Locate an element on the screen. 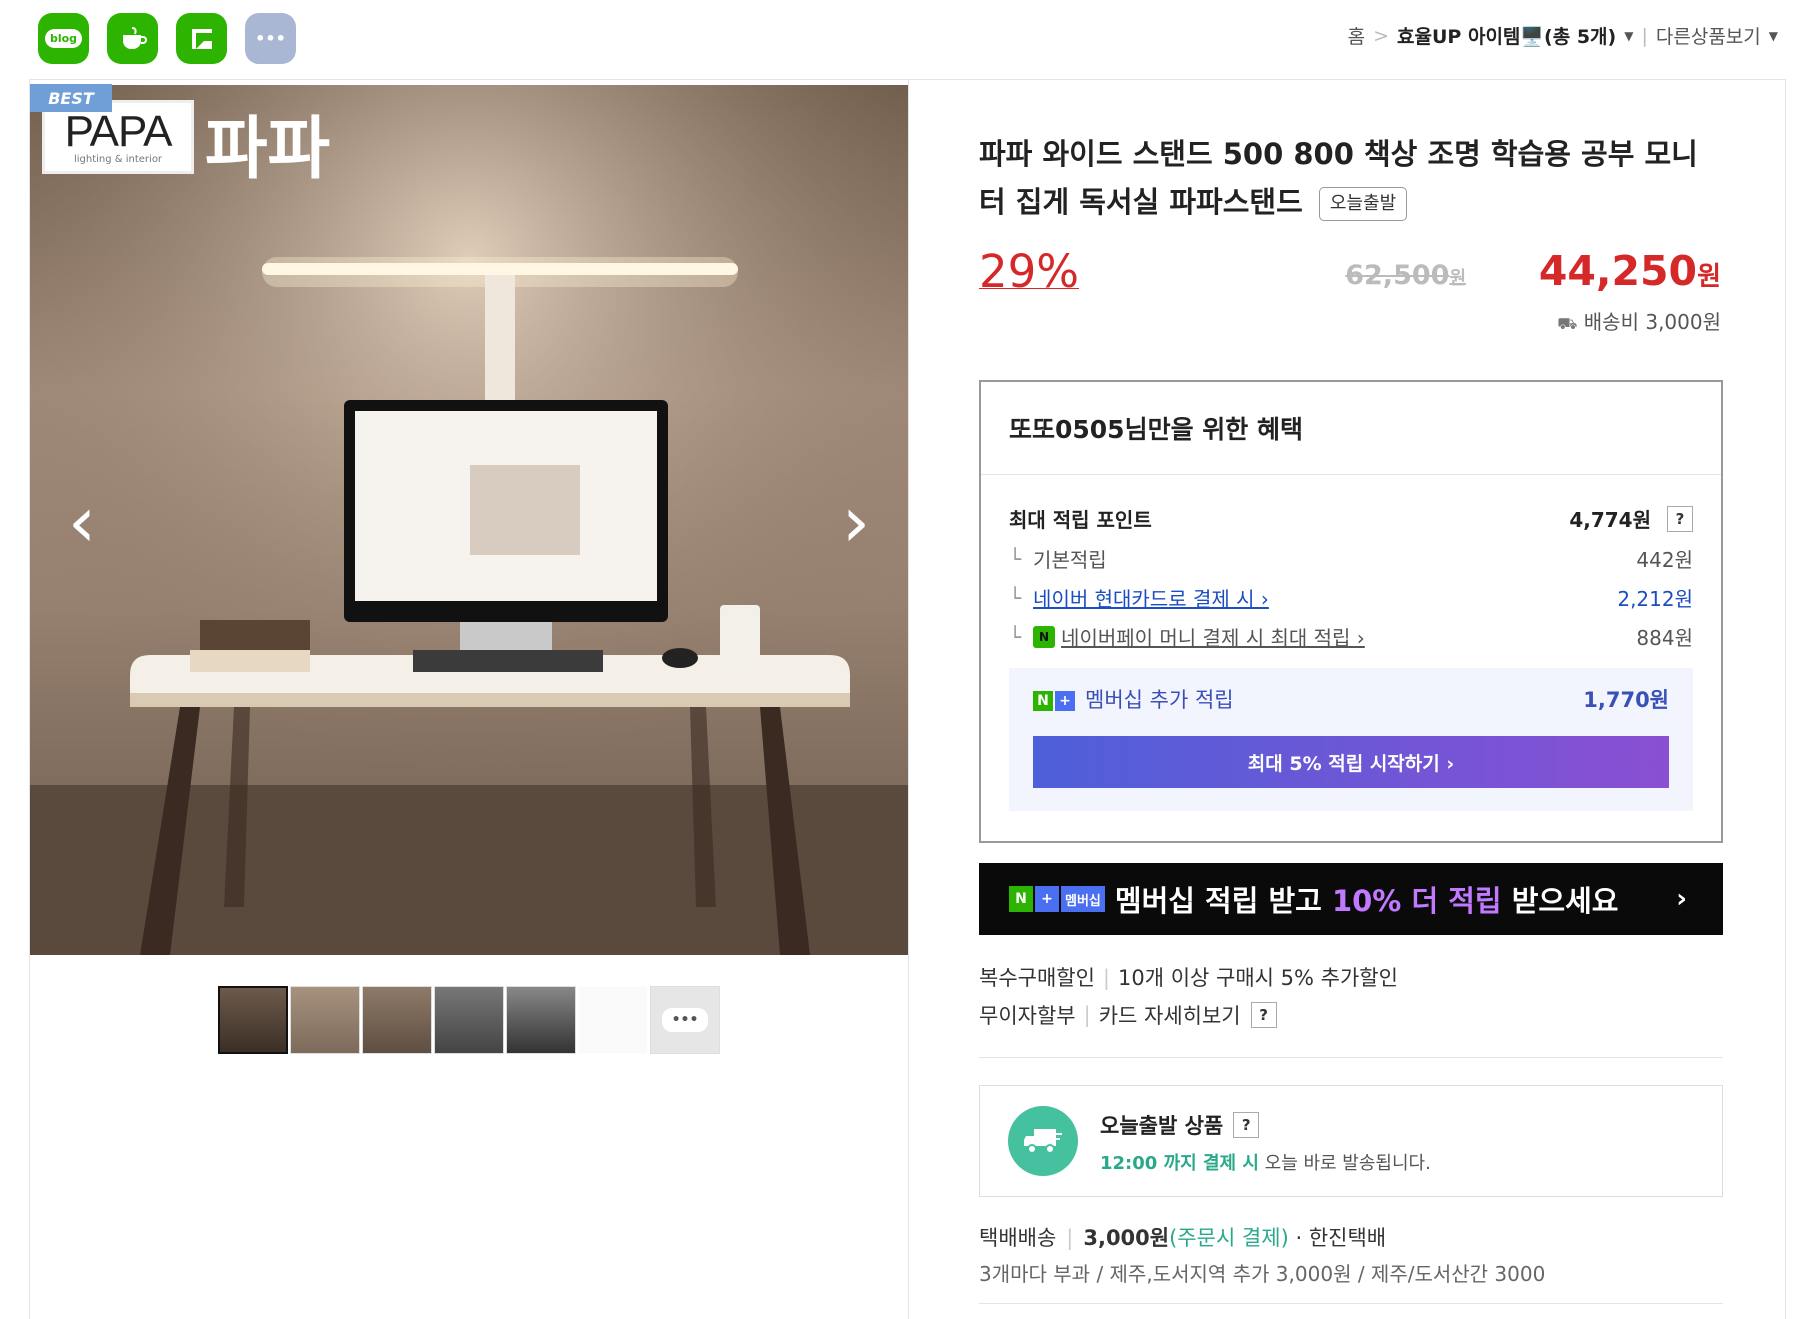  membership-value: 1,770원 is located at coordinates (1626, 700).